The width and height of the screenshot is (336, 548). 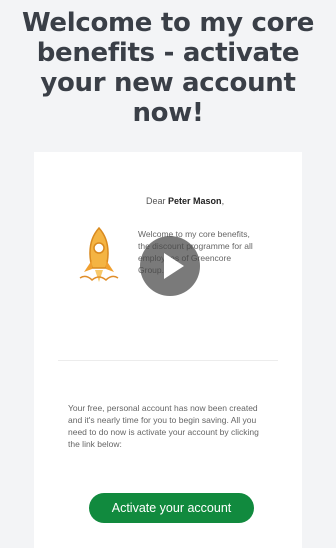 I want to click on recipient-name: Peter Mason, so click(x=195, y=201).